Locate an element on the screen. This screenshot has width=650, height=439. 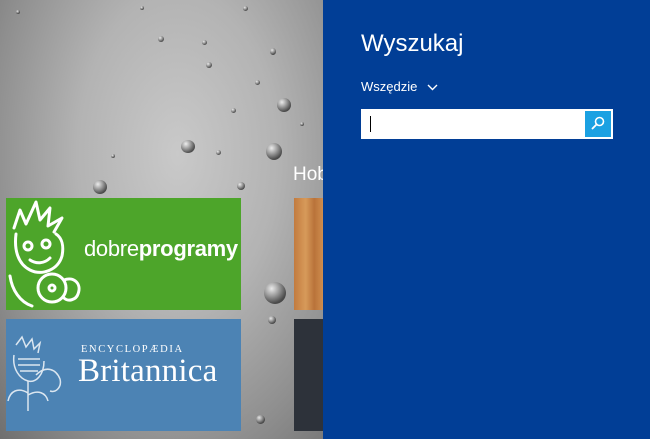
dobreprogramy-wordmark-bold: programy is located at coordinates (188, 248).